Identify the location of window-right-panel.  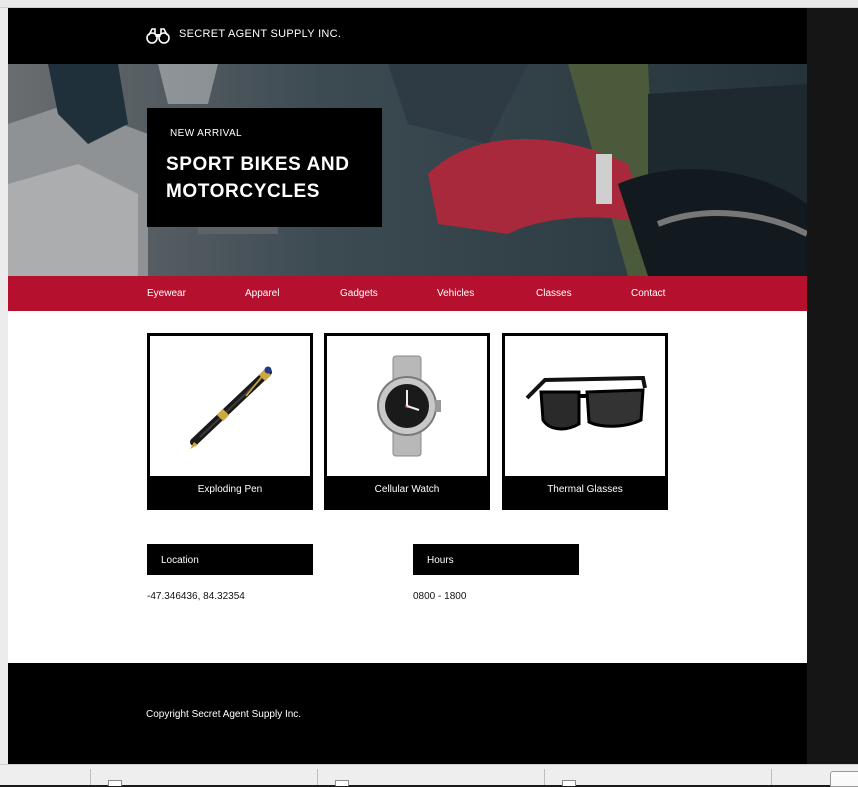
(832, 386).